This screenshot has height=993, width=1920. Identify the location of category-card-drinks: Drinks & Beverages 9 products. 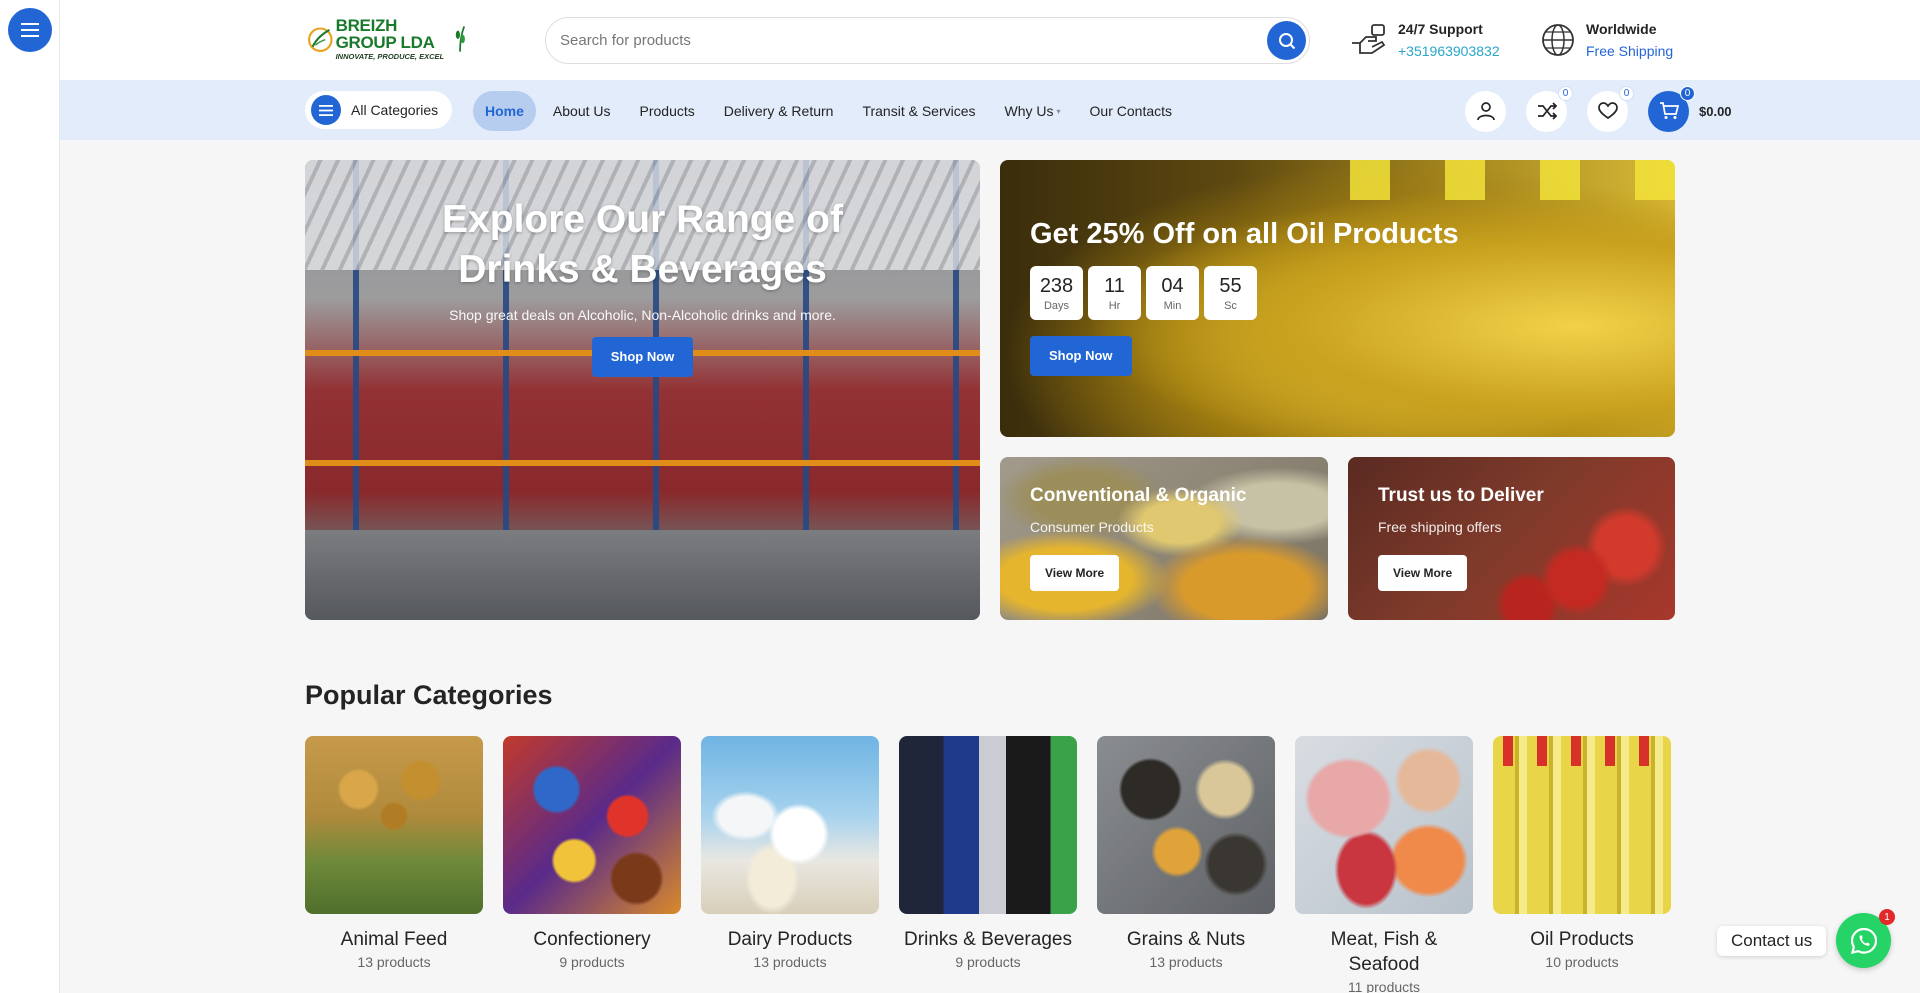
(988, 864).